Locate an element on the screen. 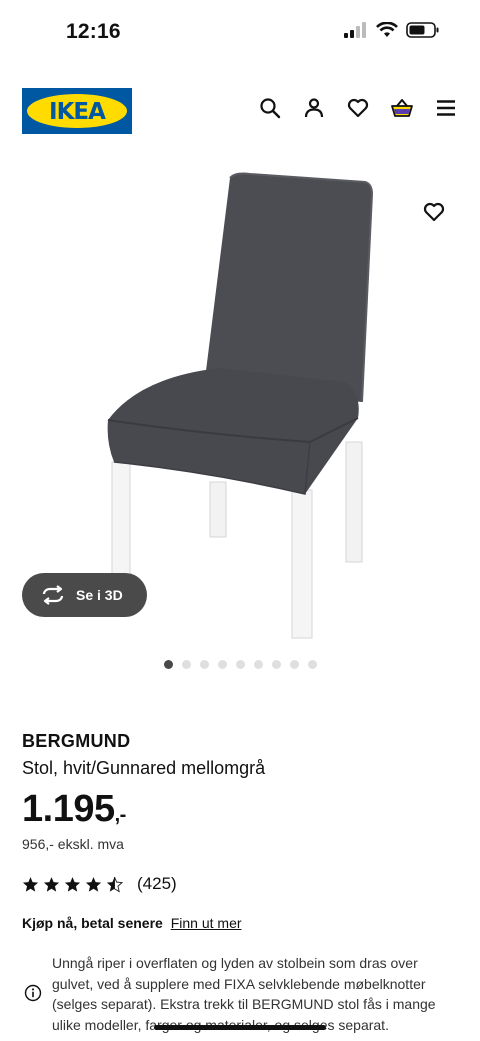 This screenshot has height=1041, width=480. product-rating: (425) is located at coordinates (99, 884).